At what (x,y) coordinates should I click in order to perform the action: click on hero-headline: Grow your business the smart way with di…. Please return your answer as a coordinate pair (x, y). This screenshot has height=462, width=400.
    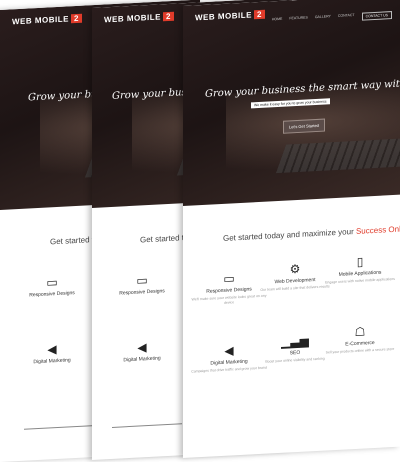
    Looking at the image, I should click on (302, 87).